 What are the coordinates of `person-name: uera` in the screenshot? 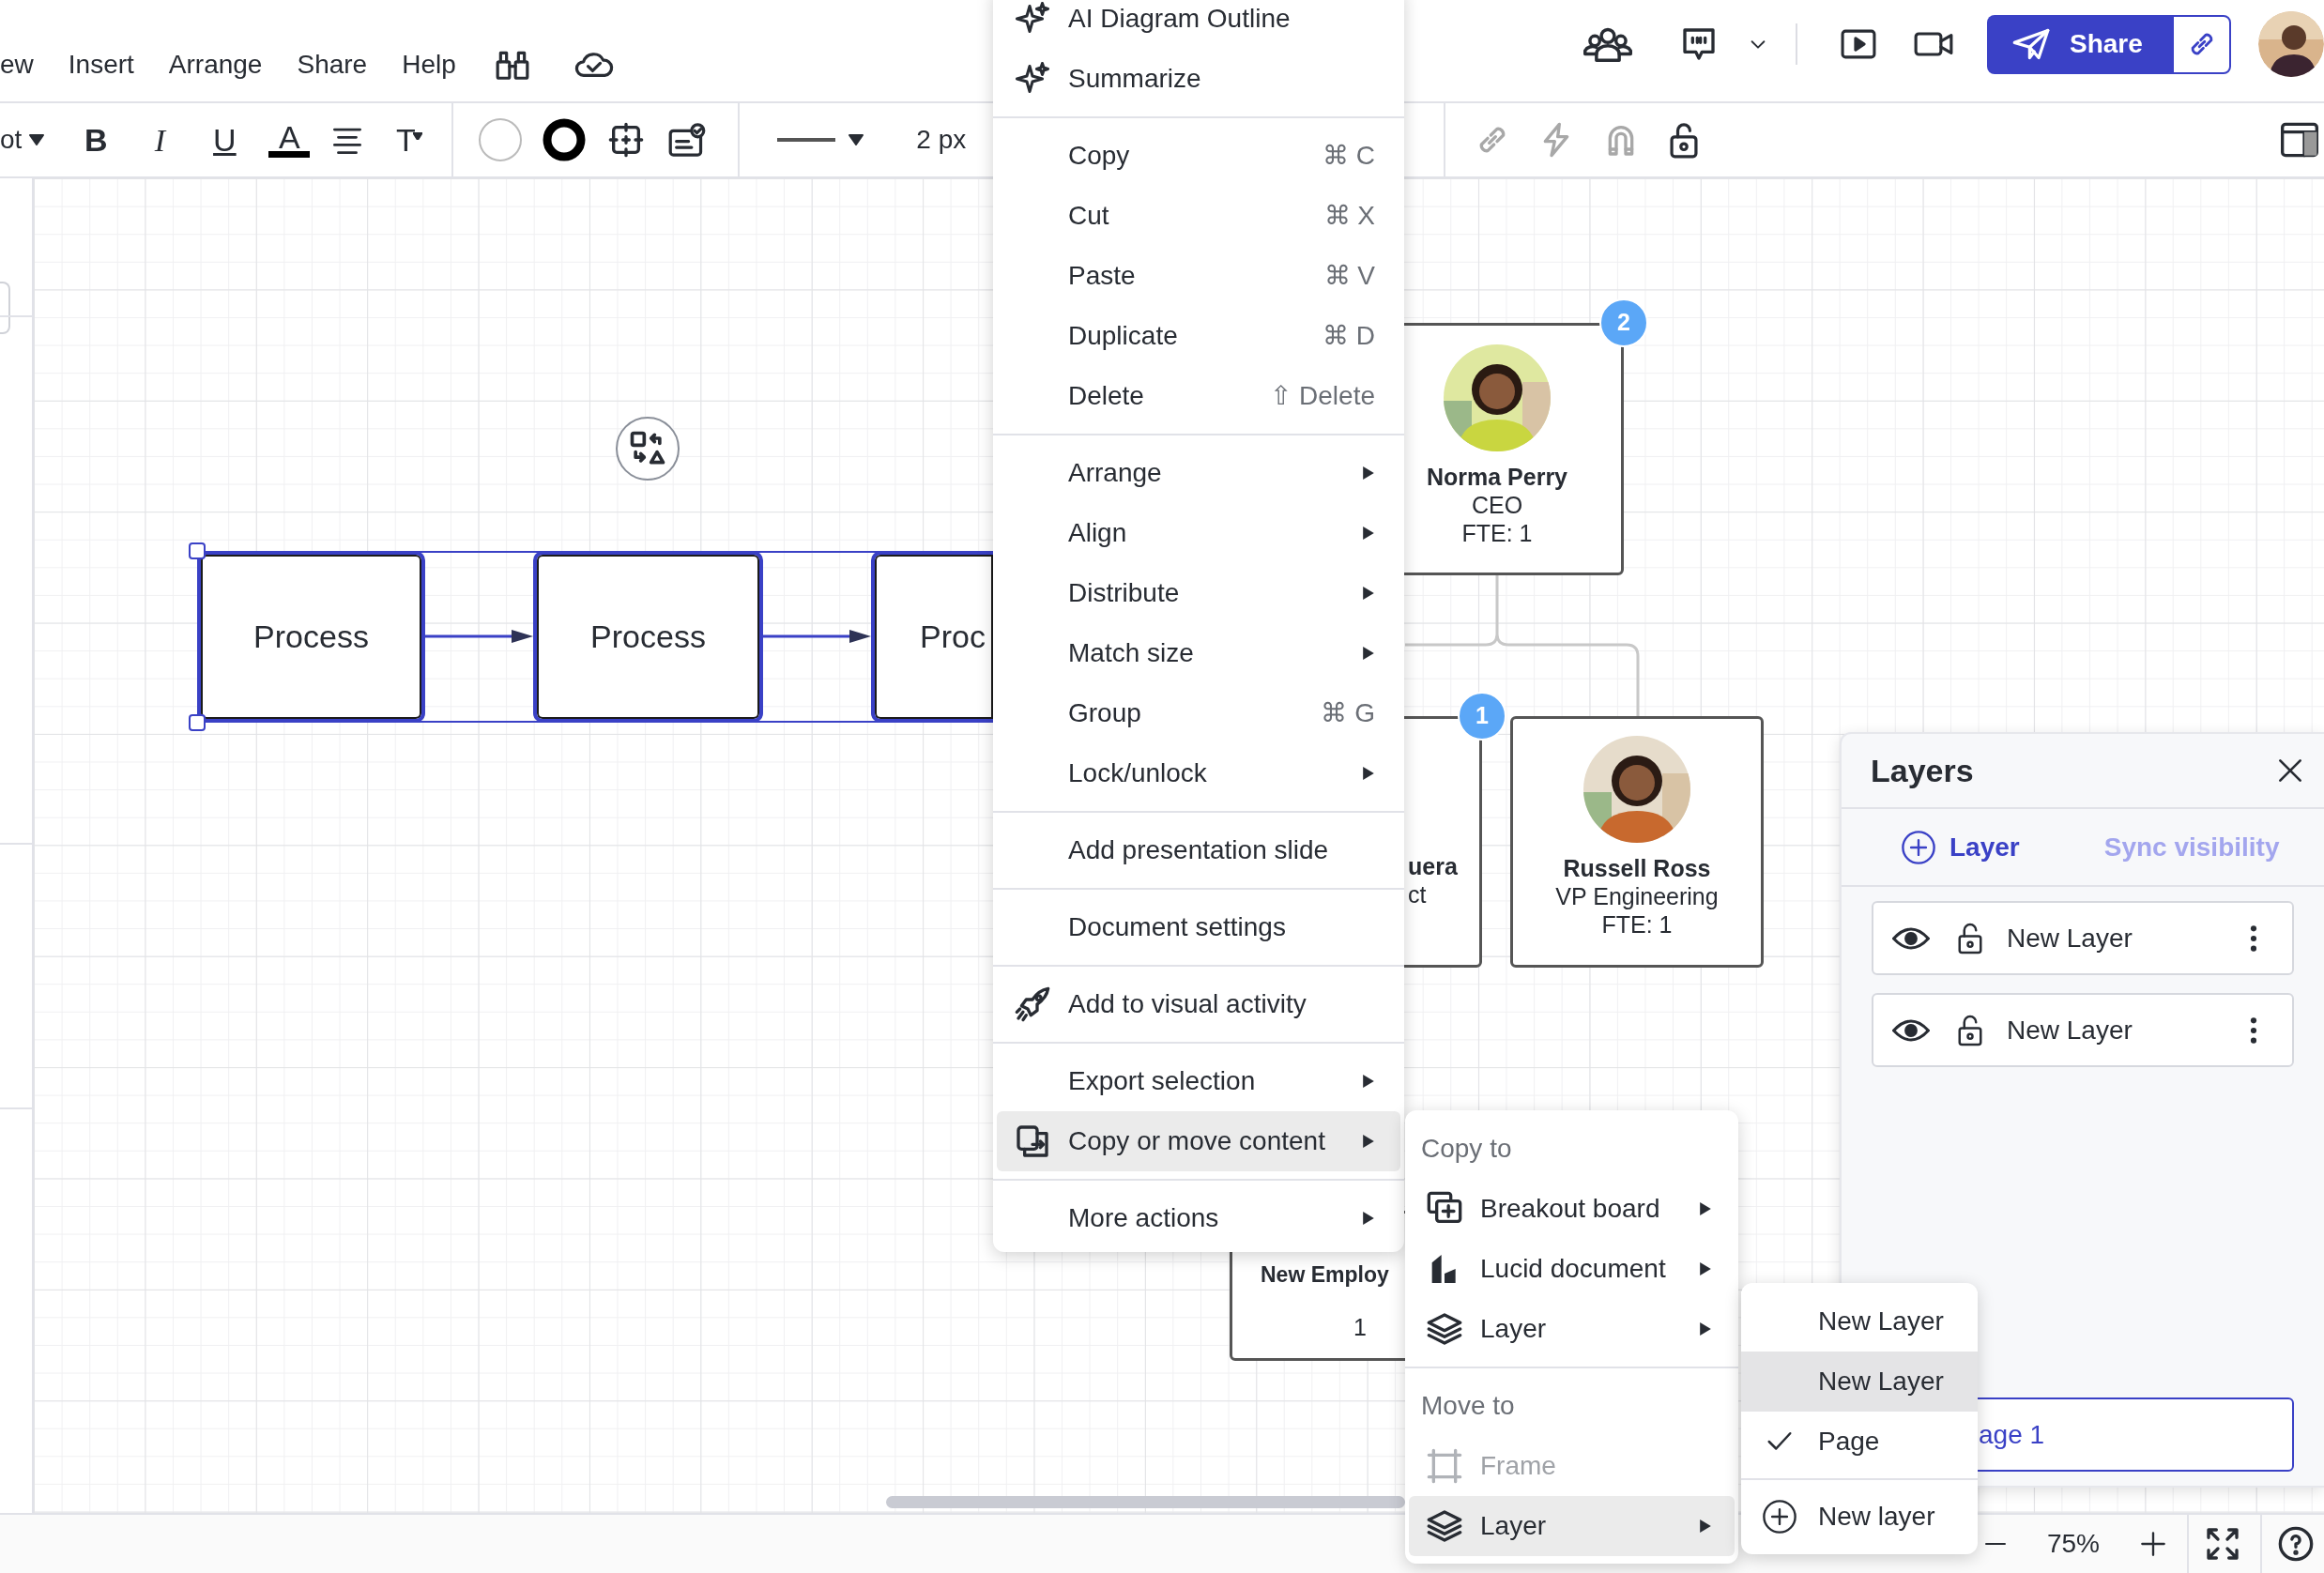 It's located at (1433, 866).